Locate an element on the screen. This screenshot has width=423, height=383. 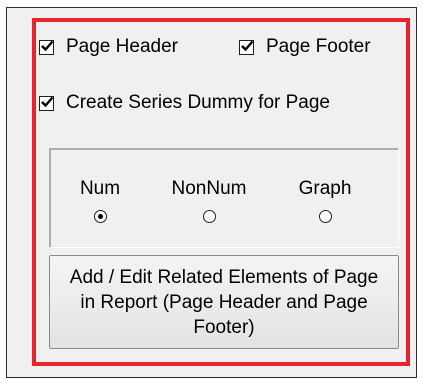
page-header-label: Page Header is located at coordinates (122, 46).